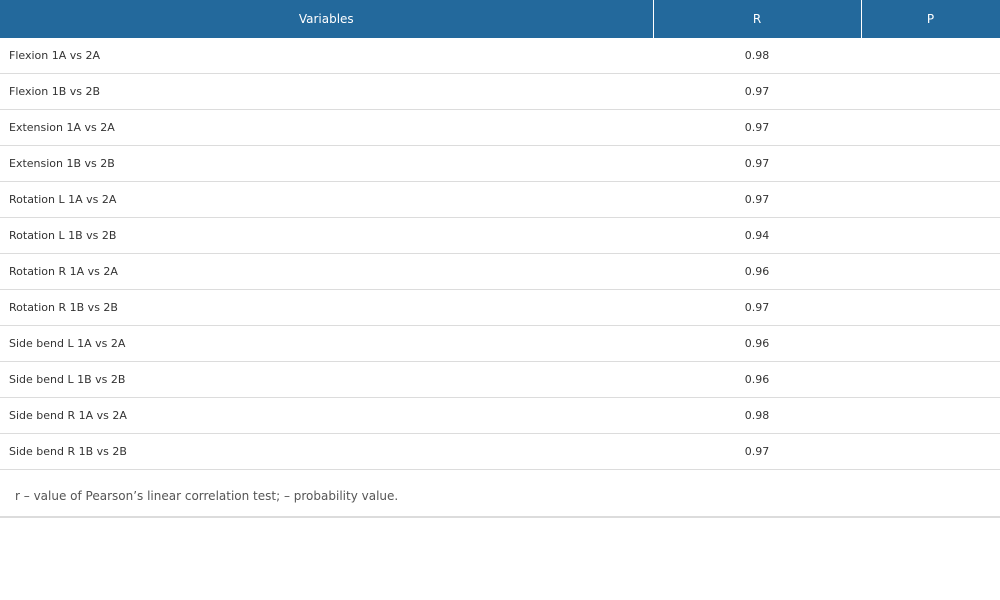 The width and height of the screenshot is (1000, 600). I want to click on cell-variable: Flexion 1A vs 2A, so click(326, 56).